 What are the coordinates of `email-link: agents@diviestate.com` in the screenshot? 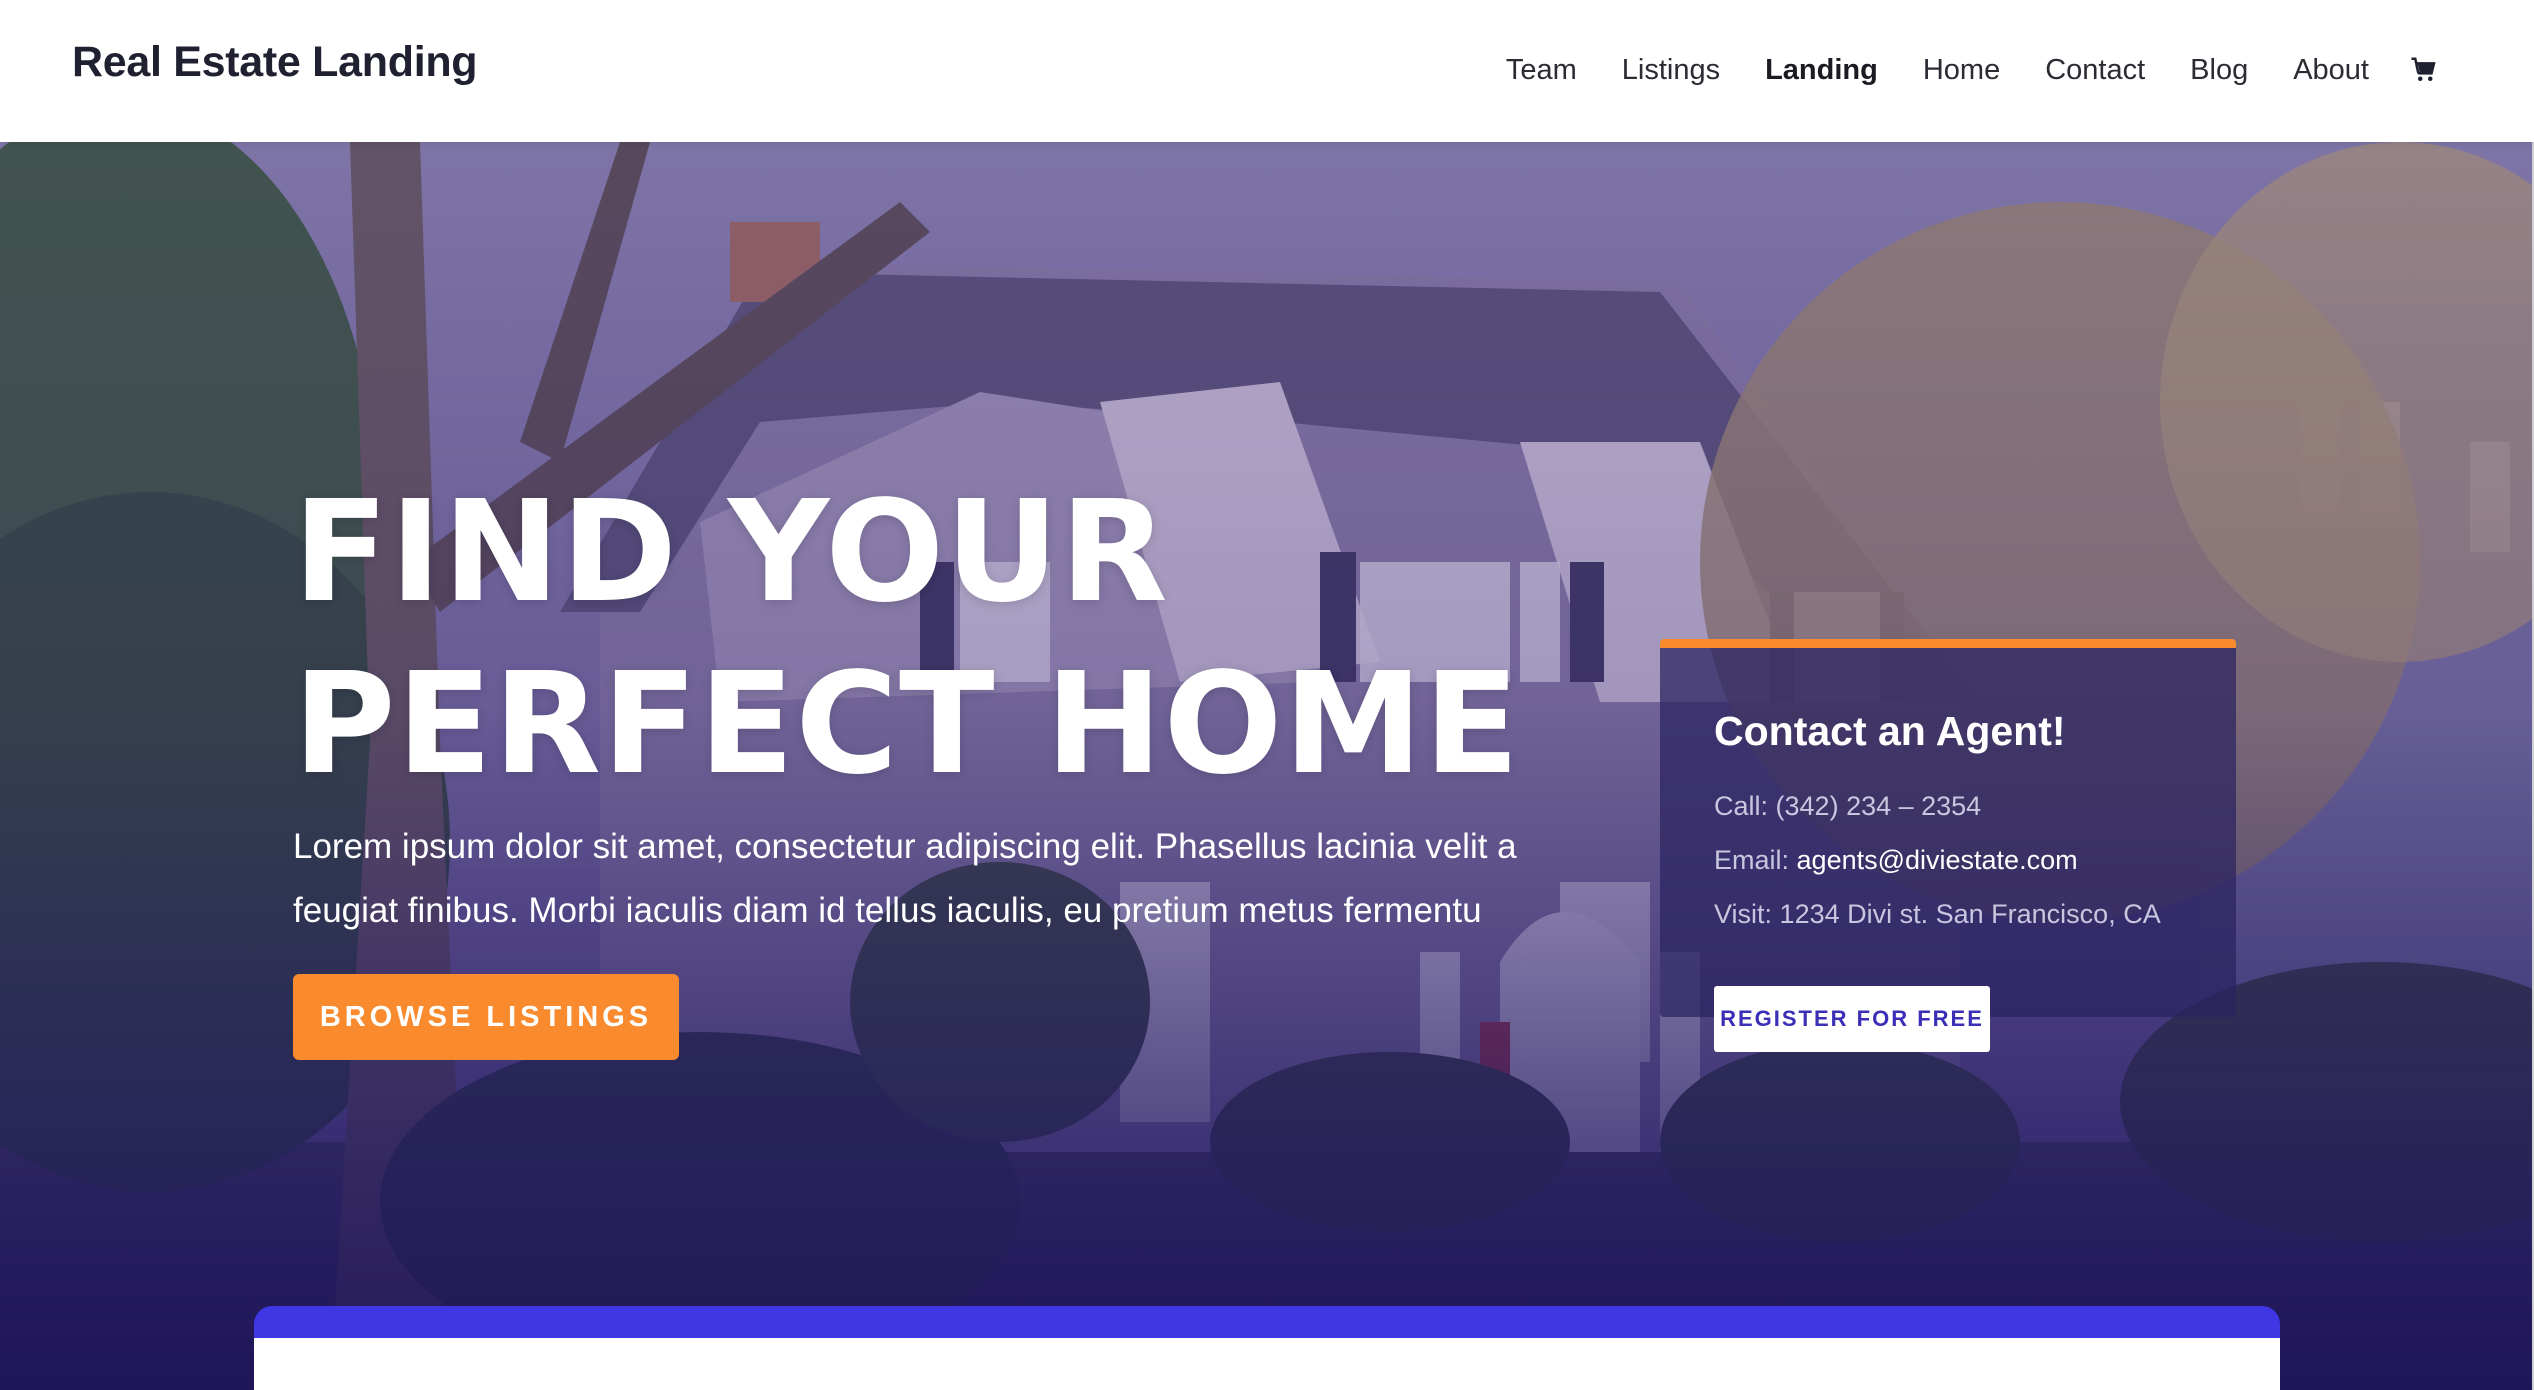 It's located at (1937, 860).